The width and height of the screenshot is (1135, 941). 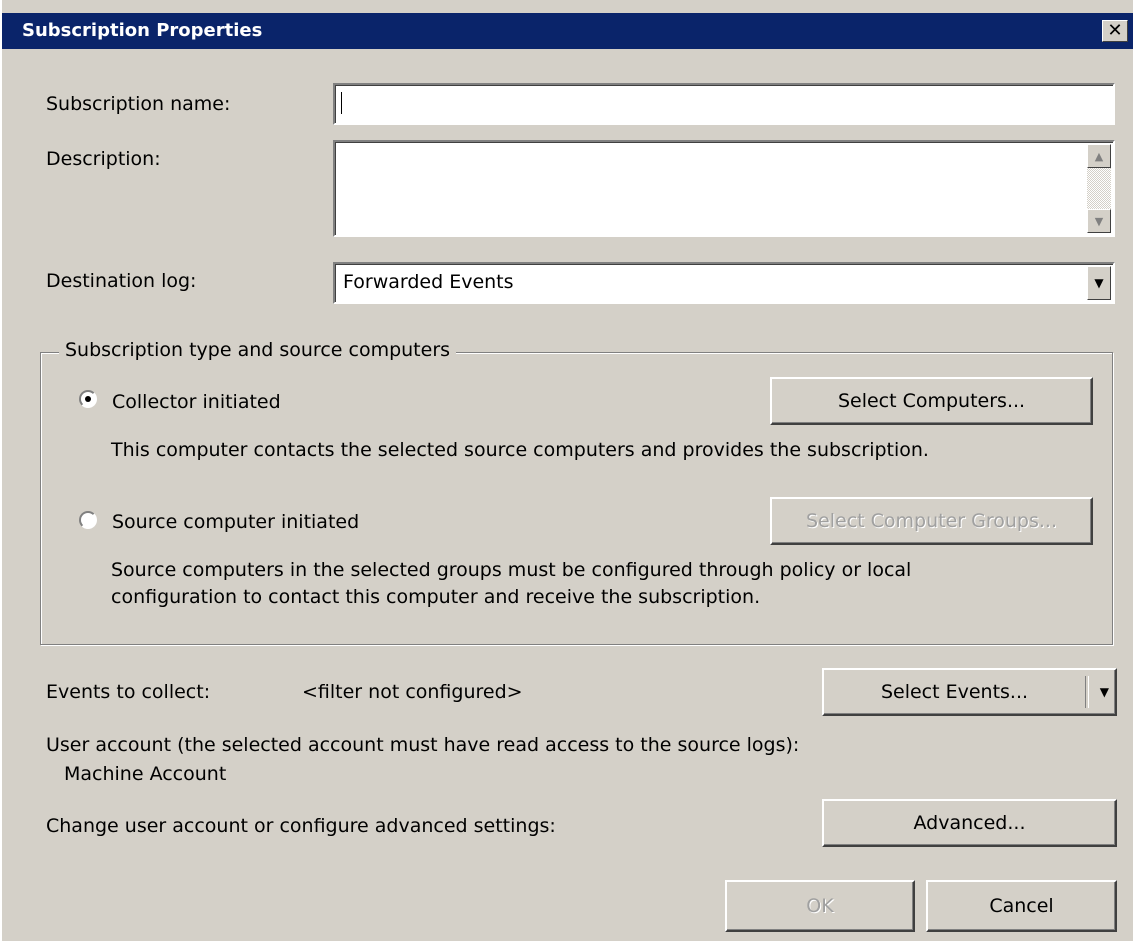 What do you see at coordinates (258, 350) in the screenshot?
I see `subscription-type-legend: Subscription type and source computers` at bounding box center [258, 350].